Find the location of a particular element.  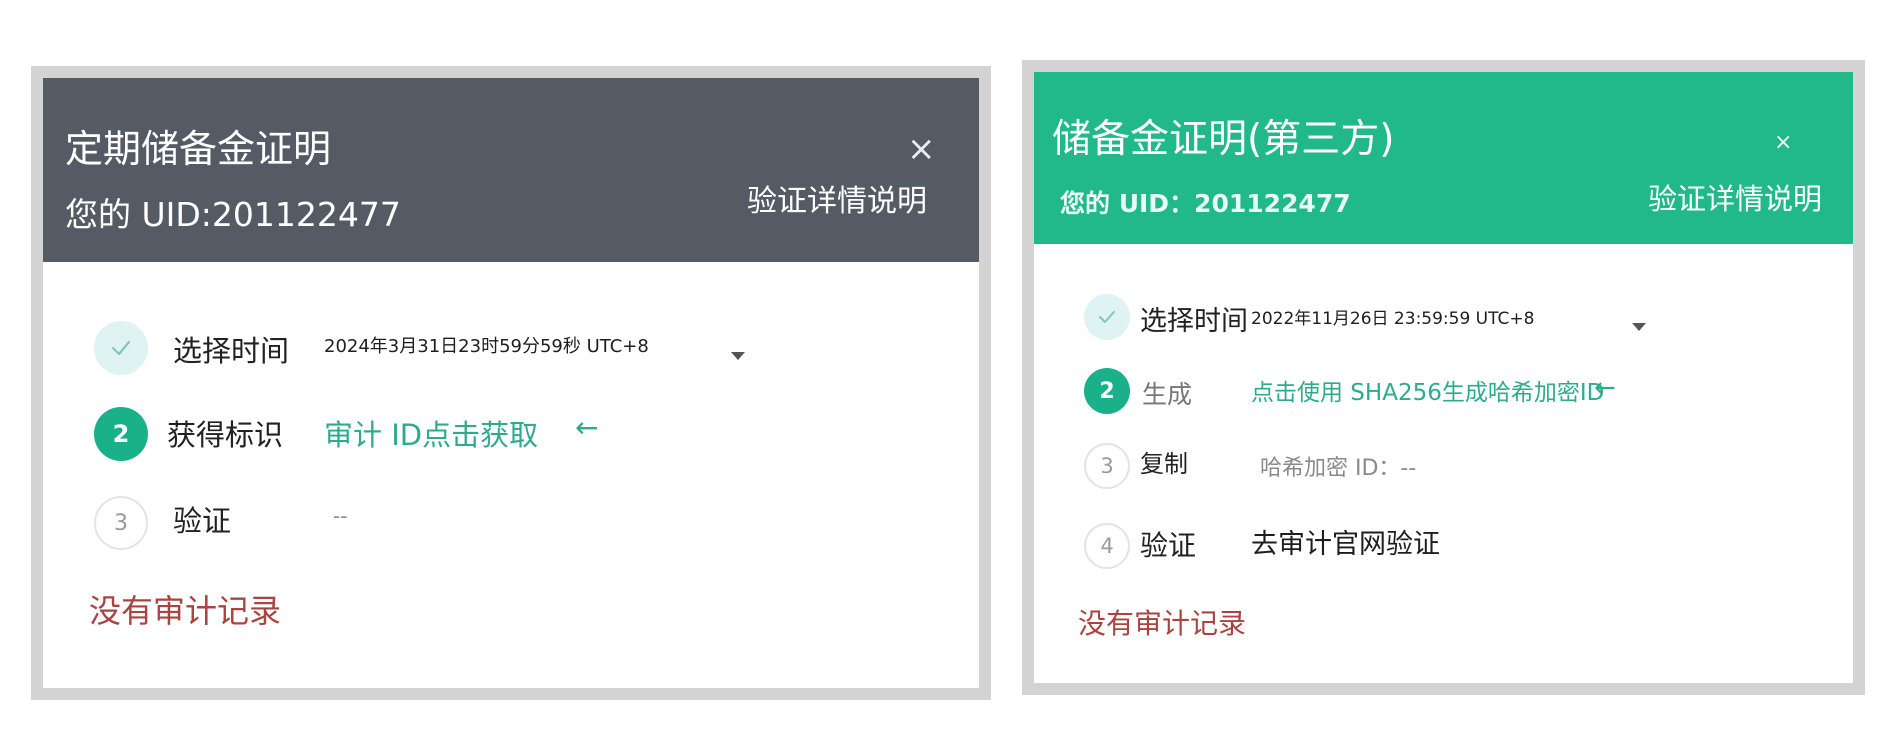

step-3-label: 复制 is located at coordinates (1164, 464).